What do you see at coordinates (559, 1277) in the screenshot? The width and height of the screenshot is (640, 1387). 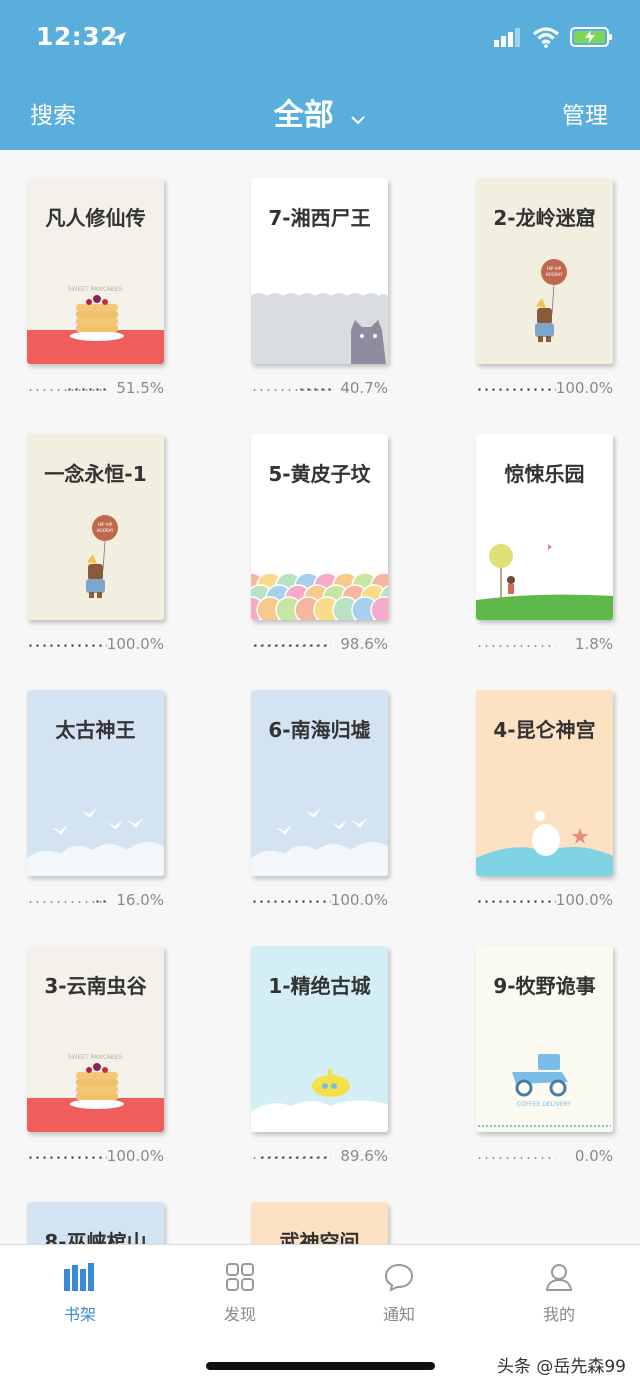 I see `person-icon` at bounding box center [559, 1277].